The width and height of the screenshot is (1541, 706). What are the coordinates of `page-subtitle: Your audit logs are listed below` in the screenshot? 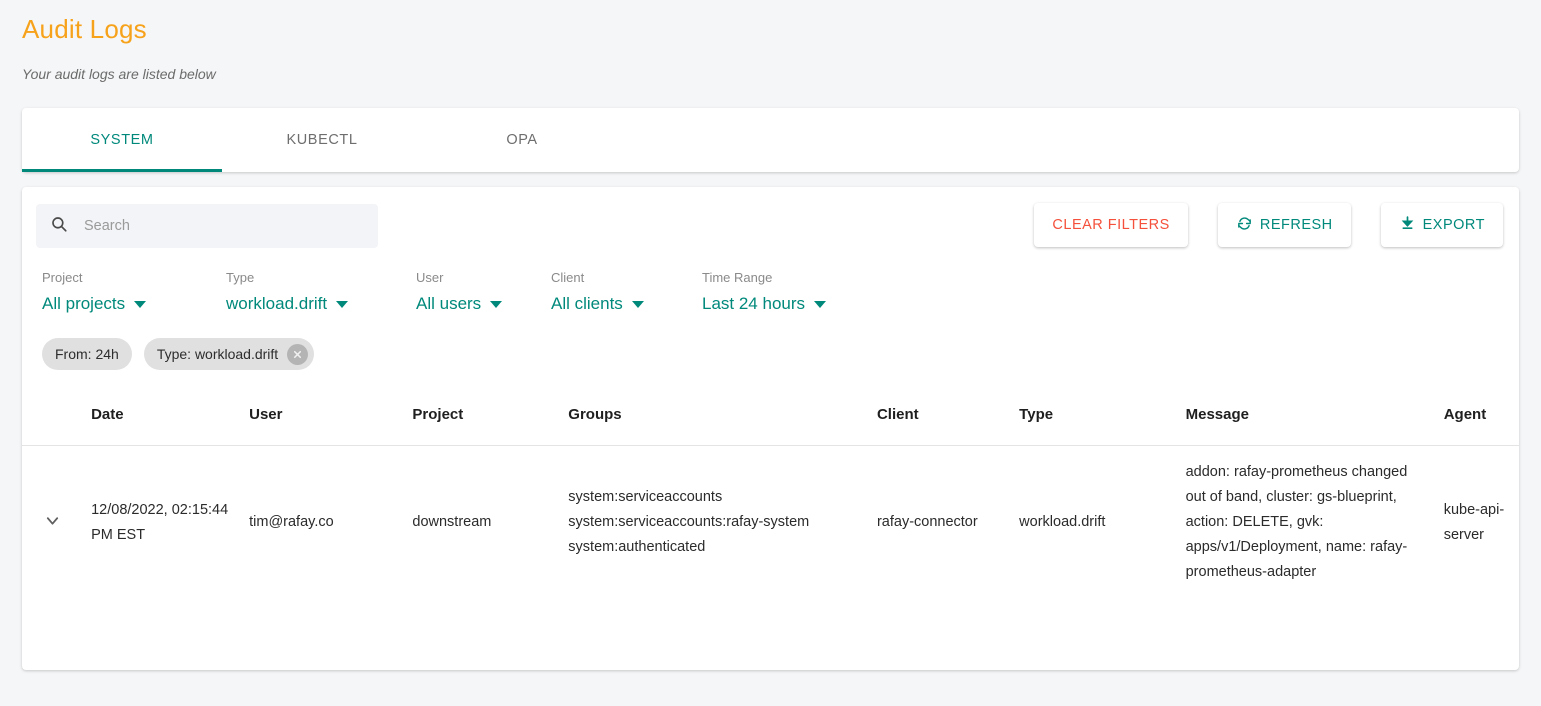 It's located at (119, 74).